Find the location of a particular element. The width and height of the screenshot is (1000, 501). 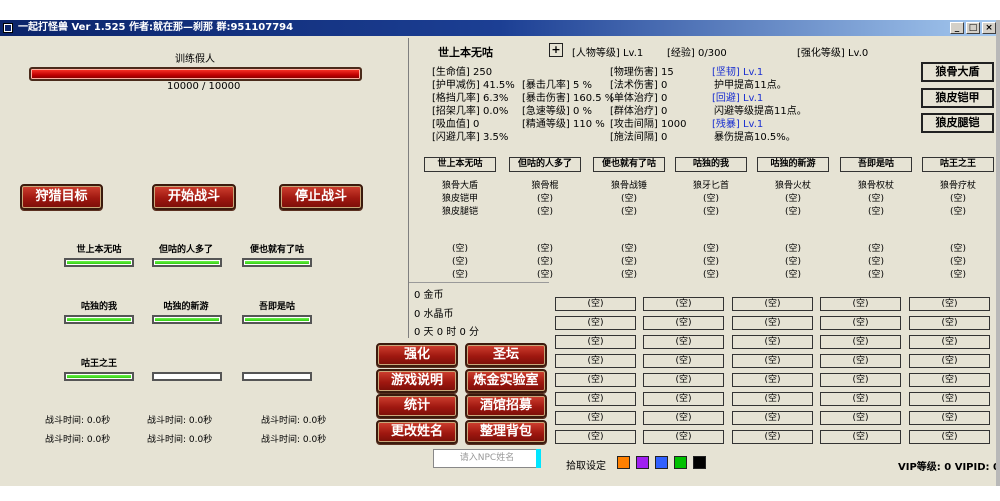

rename-button: 更改姓名 is located at coordinates (417, 432).